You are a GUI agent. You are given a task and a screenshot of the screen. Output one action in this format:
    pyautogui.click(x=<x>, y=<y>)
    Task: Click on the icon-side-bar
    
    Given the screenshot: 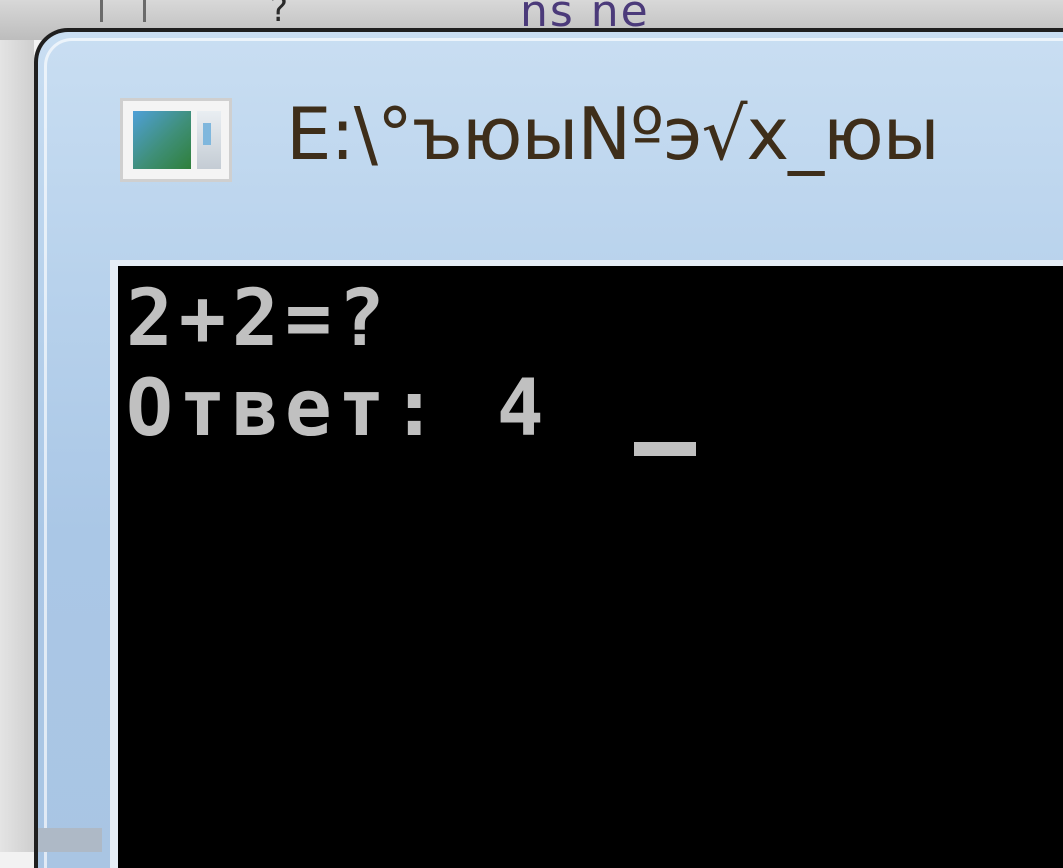 What is the action you would take?
    pyautogui.click(x=207, y=134)
    